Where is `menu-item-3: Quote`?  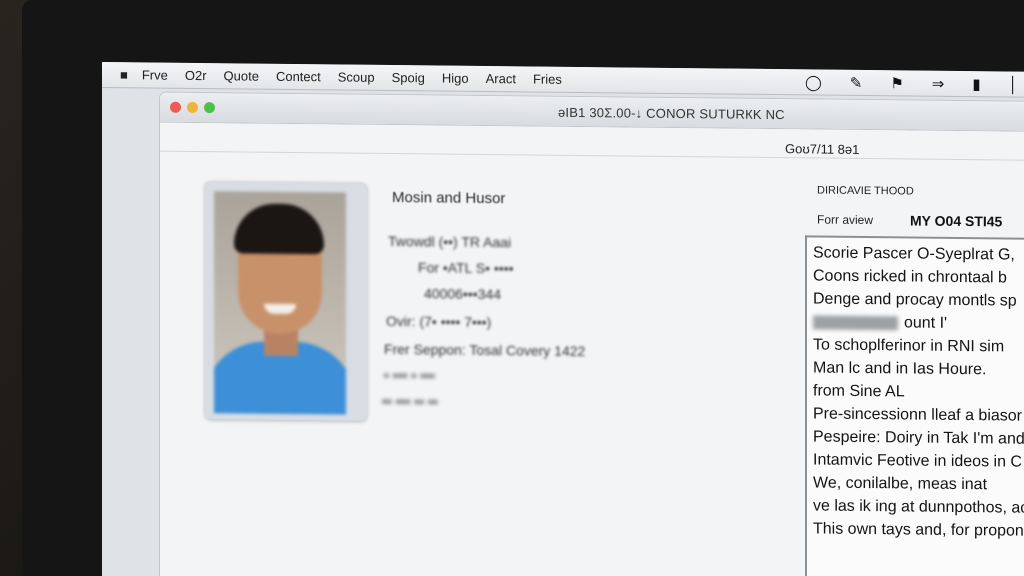 menu-item-3: Quote is located at coordinates (241, 75).